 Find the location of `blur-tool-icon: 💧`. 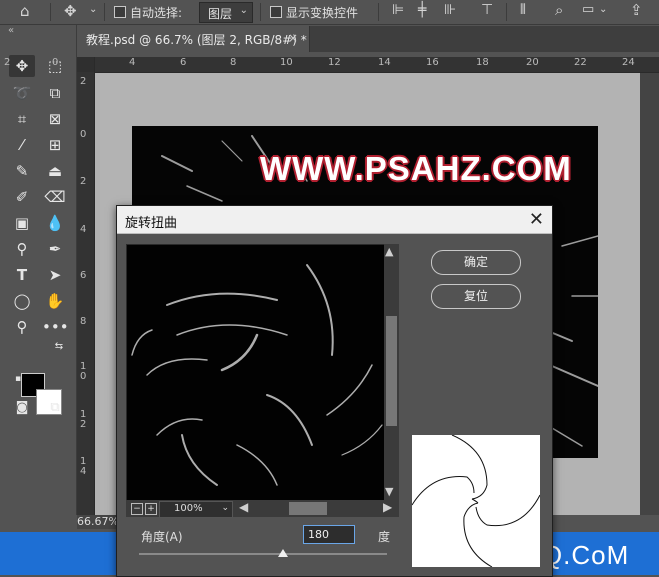

blur-tool-icon: 💧 is located at coordinates (55, 223).